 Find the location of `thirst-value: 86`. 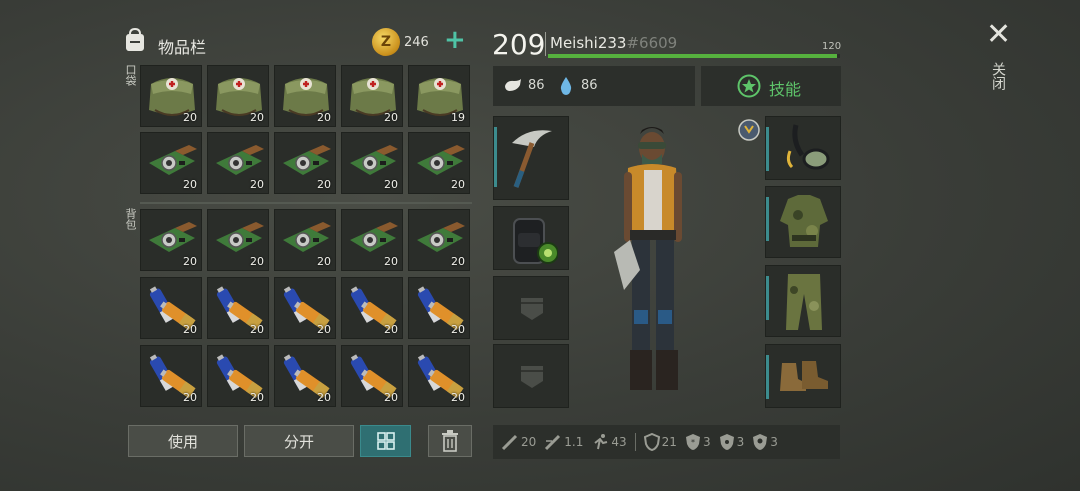

thirst-value: 86 is located at coordinates (589, 85).